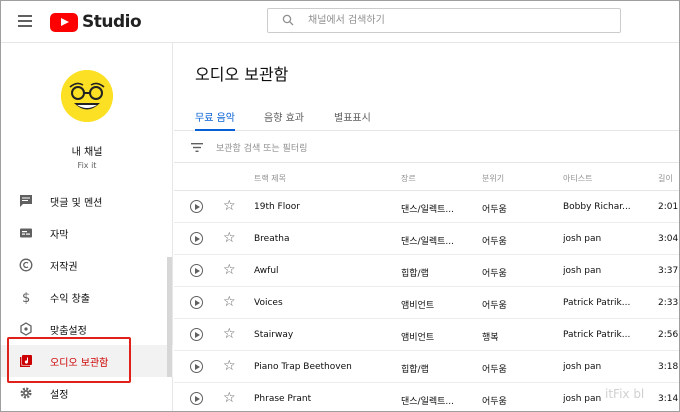 Image resolution: width=680 pixels, height=412 pixels. What do you see at coordinates (112, 22) in the screenshot?
I see `studio-logo-text: Studio` at bounding box center [112, 22].